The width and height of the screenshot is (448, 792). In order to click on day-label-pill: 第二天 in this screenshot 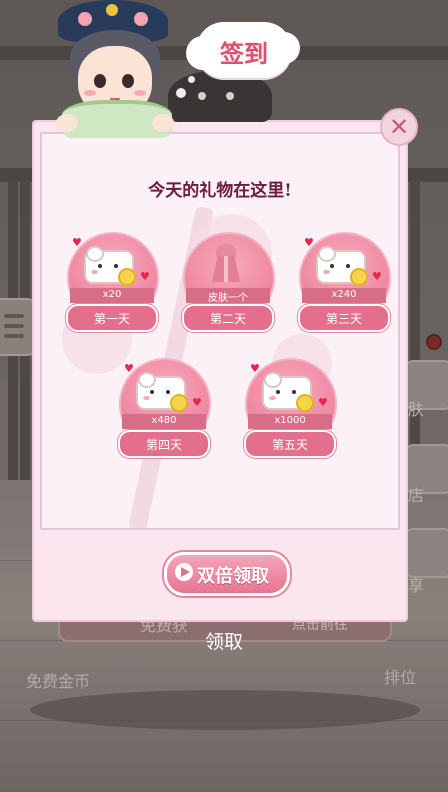, I will do `click(228, 318)`.